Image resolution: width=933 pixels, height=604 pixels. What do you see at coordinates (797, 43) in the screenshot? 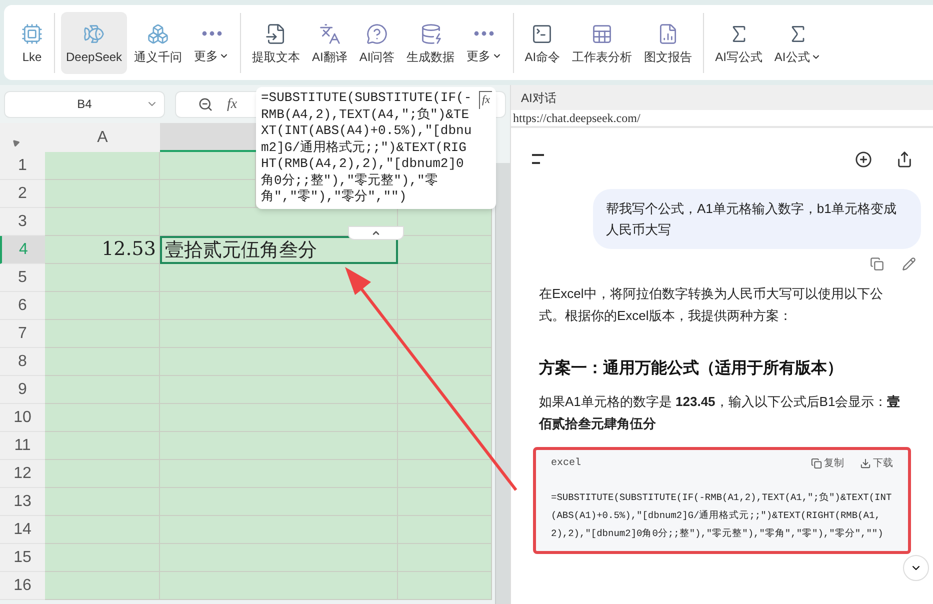
I see `toolbar-button: AI公式` at bounding box center [797, 43].